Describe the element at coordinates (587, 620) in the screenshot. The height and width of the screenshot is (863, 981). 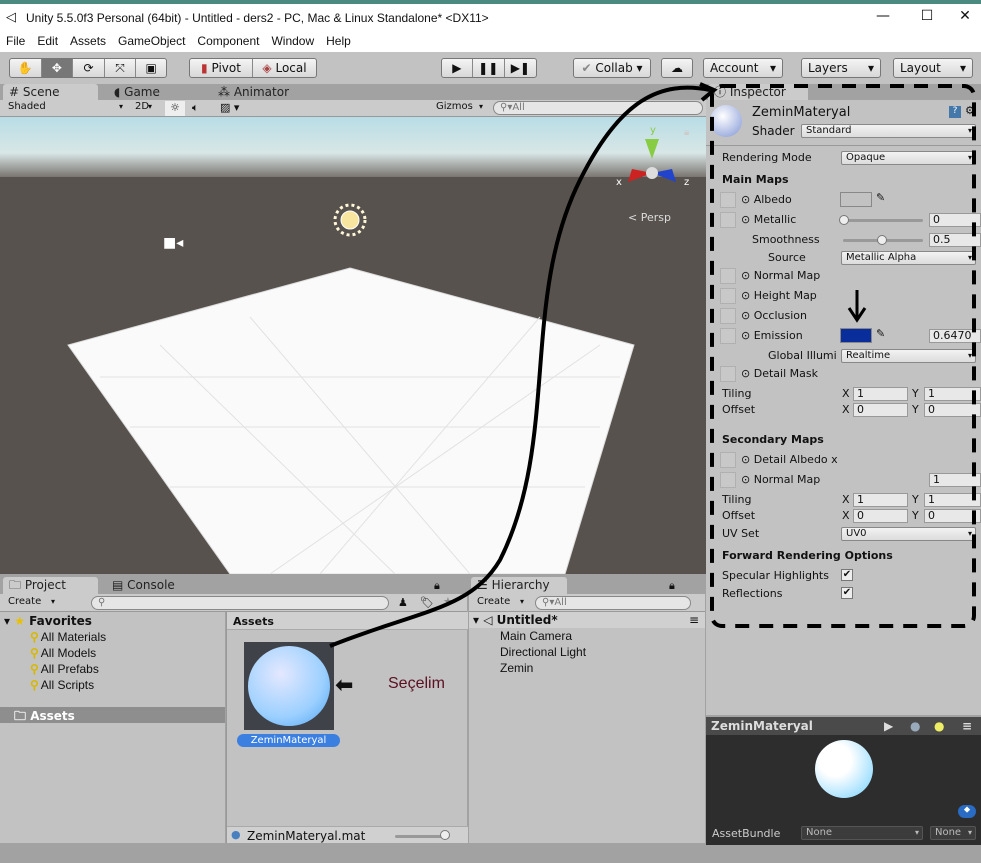
I see `scene-root-item: ▾ ◁ Untitled* ≡` at that location.